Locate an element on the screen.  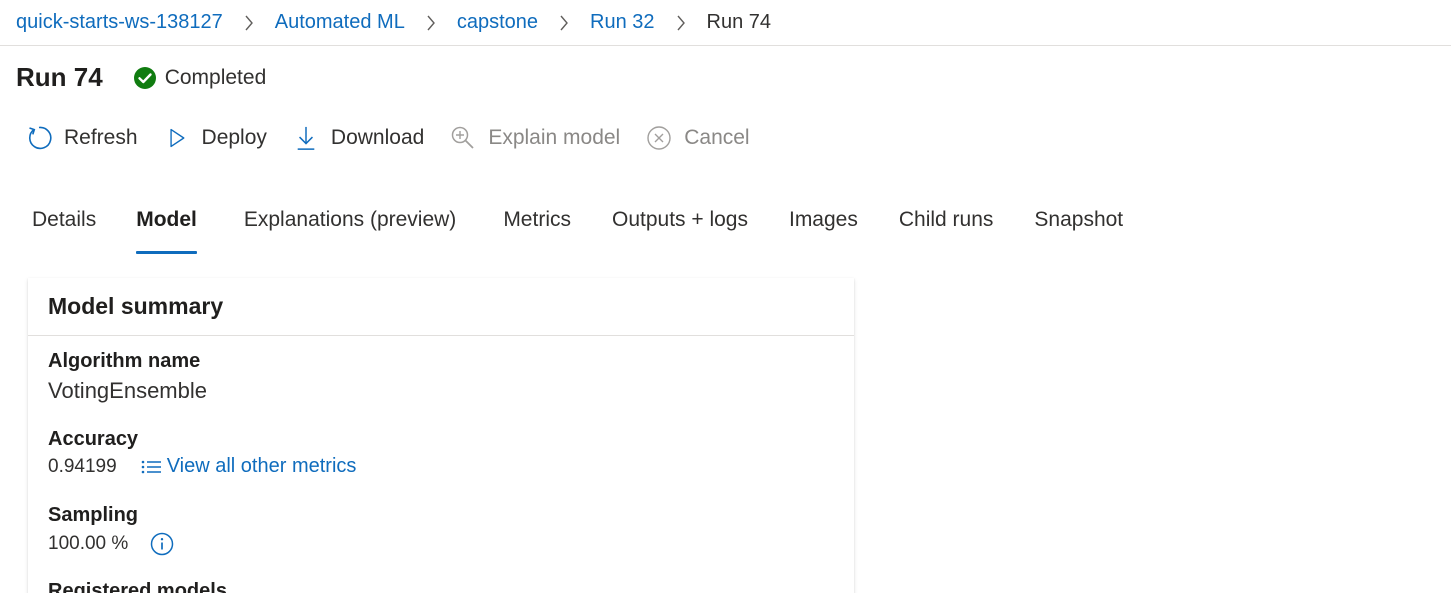
breadcrumb-current: Run 74 is located at coordinates (739, 22).